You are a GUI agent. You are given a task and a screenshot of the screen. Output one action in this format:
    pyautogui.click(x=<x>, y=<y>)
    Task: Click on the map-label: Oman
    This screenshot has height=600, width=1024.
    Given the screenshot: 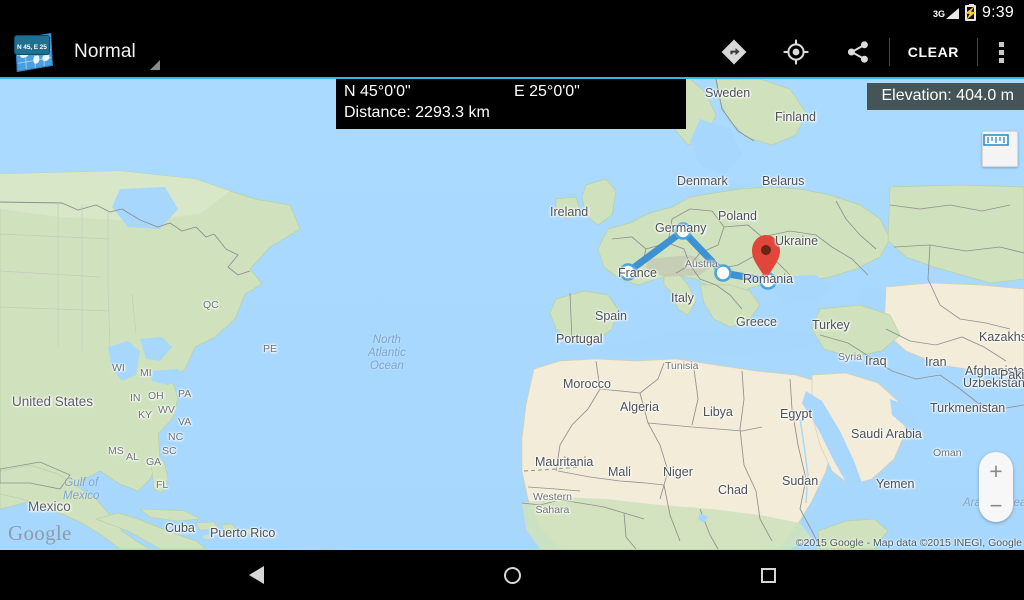 What is the action you would take?
    pyautogui.click(x=947, y=453)
    